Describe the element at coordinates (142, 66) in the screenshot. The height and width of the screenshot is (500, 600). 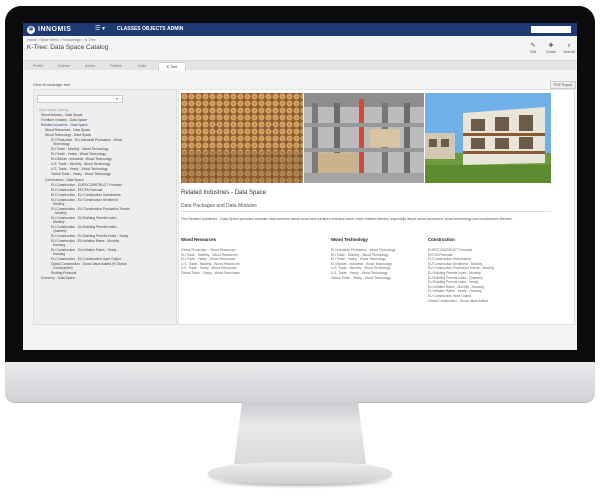
I see `tab-links: Links` at that location.